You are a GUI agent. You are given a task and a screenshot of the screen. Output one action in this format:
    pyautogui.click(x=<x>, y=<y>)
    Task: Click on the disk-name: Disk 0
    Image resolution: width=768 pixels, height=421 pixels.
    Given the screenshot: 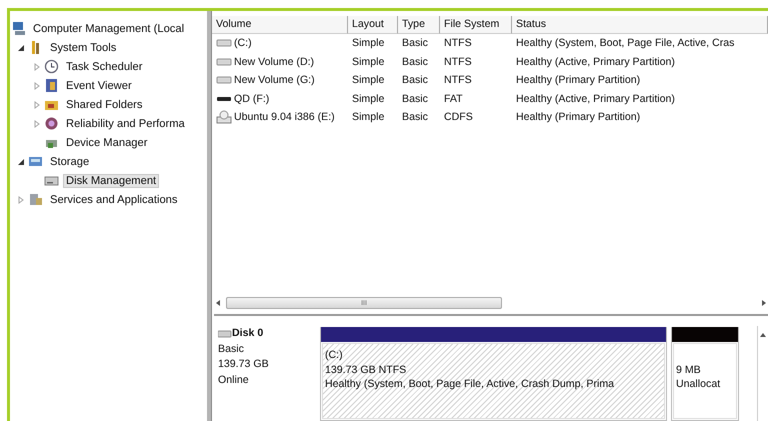 What is the action you would take?
    pyautogui.click(x=248, y=333)
    